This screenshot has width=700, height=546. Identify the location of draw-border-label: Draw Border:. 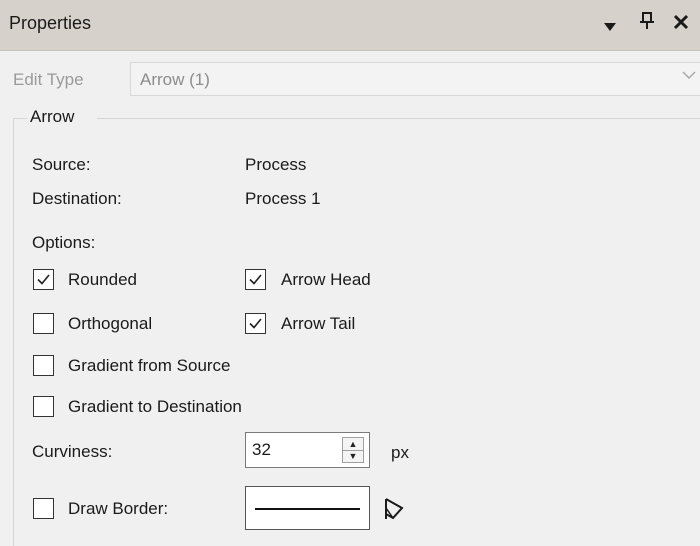
(118, 508).